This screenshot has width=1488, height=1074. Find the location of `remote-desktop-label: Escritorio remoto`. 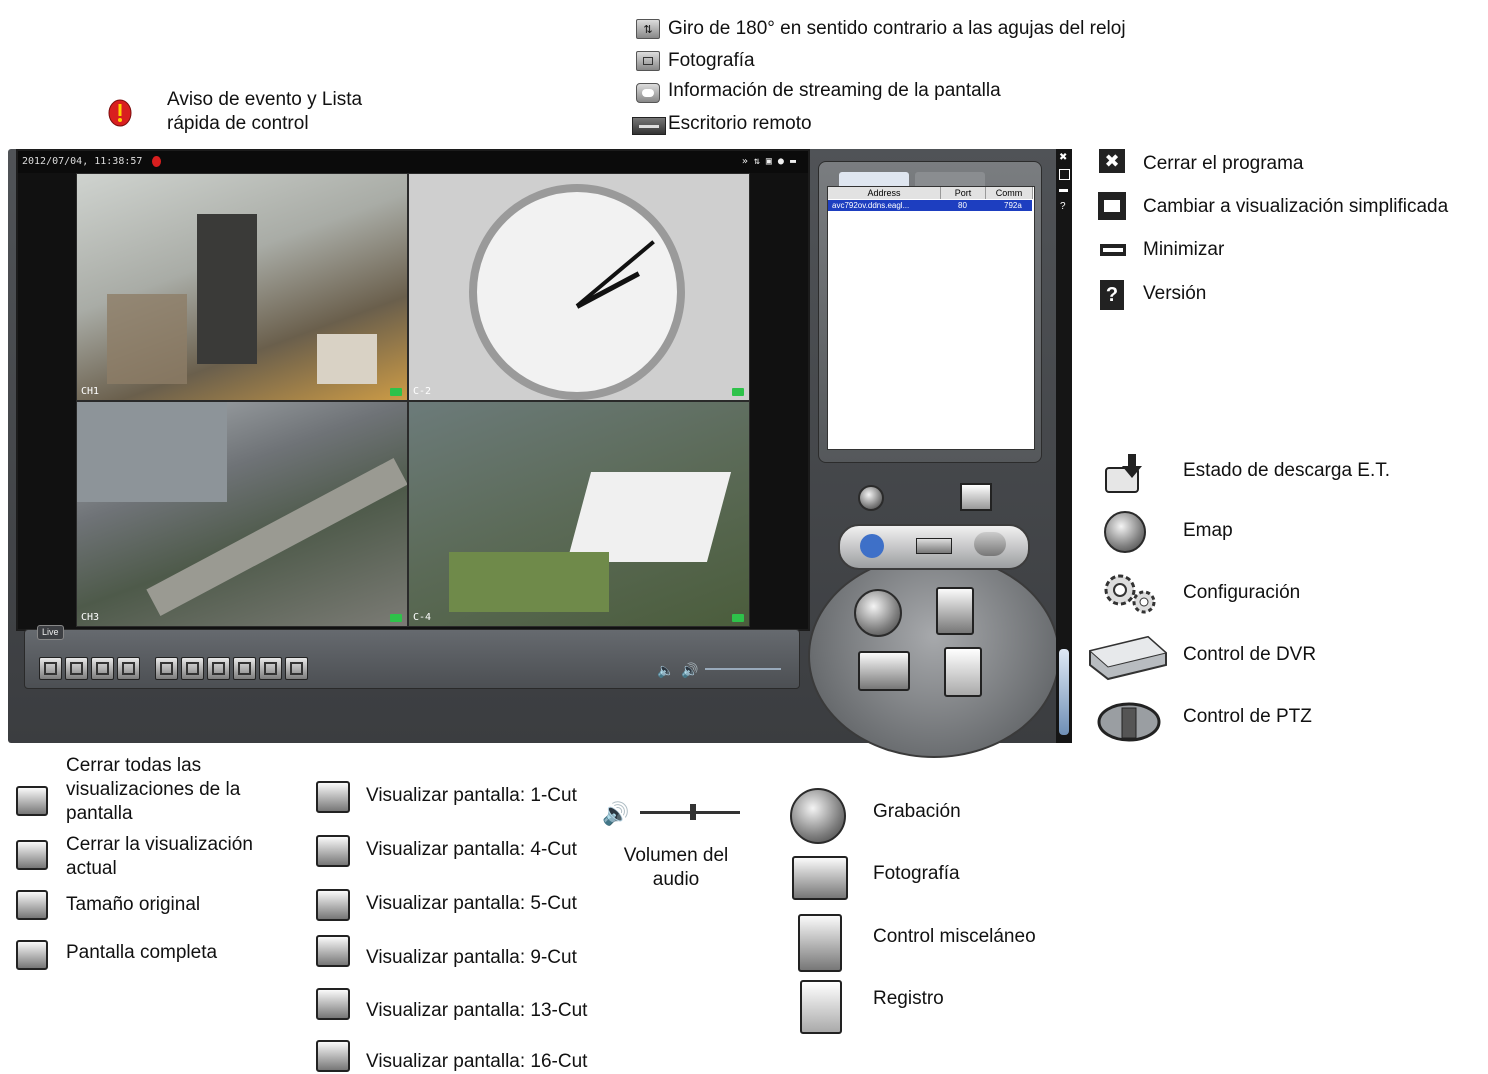

remote-desktop-label: Escritorio remoto is located at coordinates (740, 123).